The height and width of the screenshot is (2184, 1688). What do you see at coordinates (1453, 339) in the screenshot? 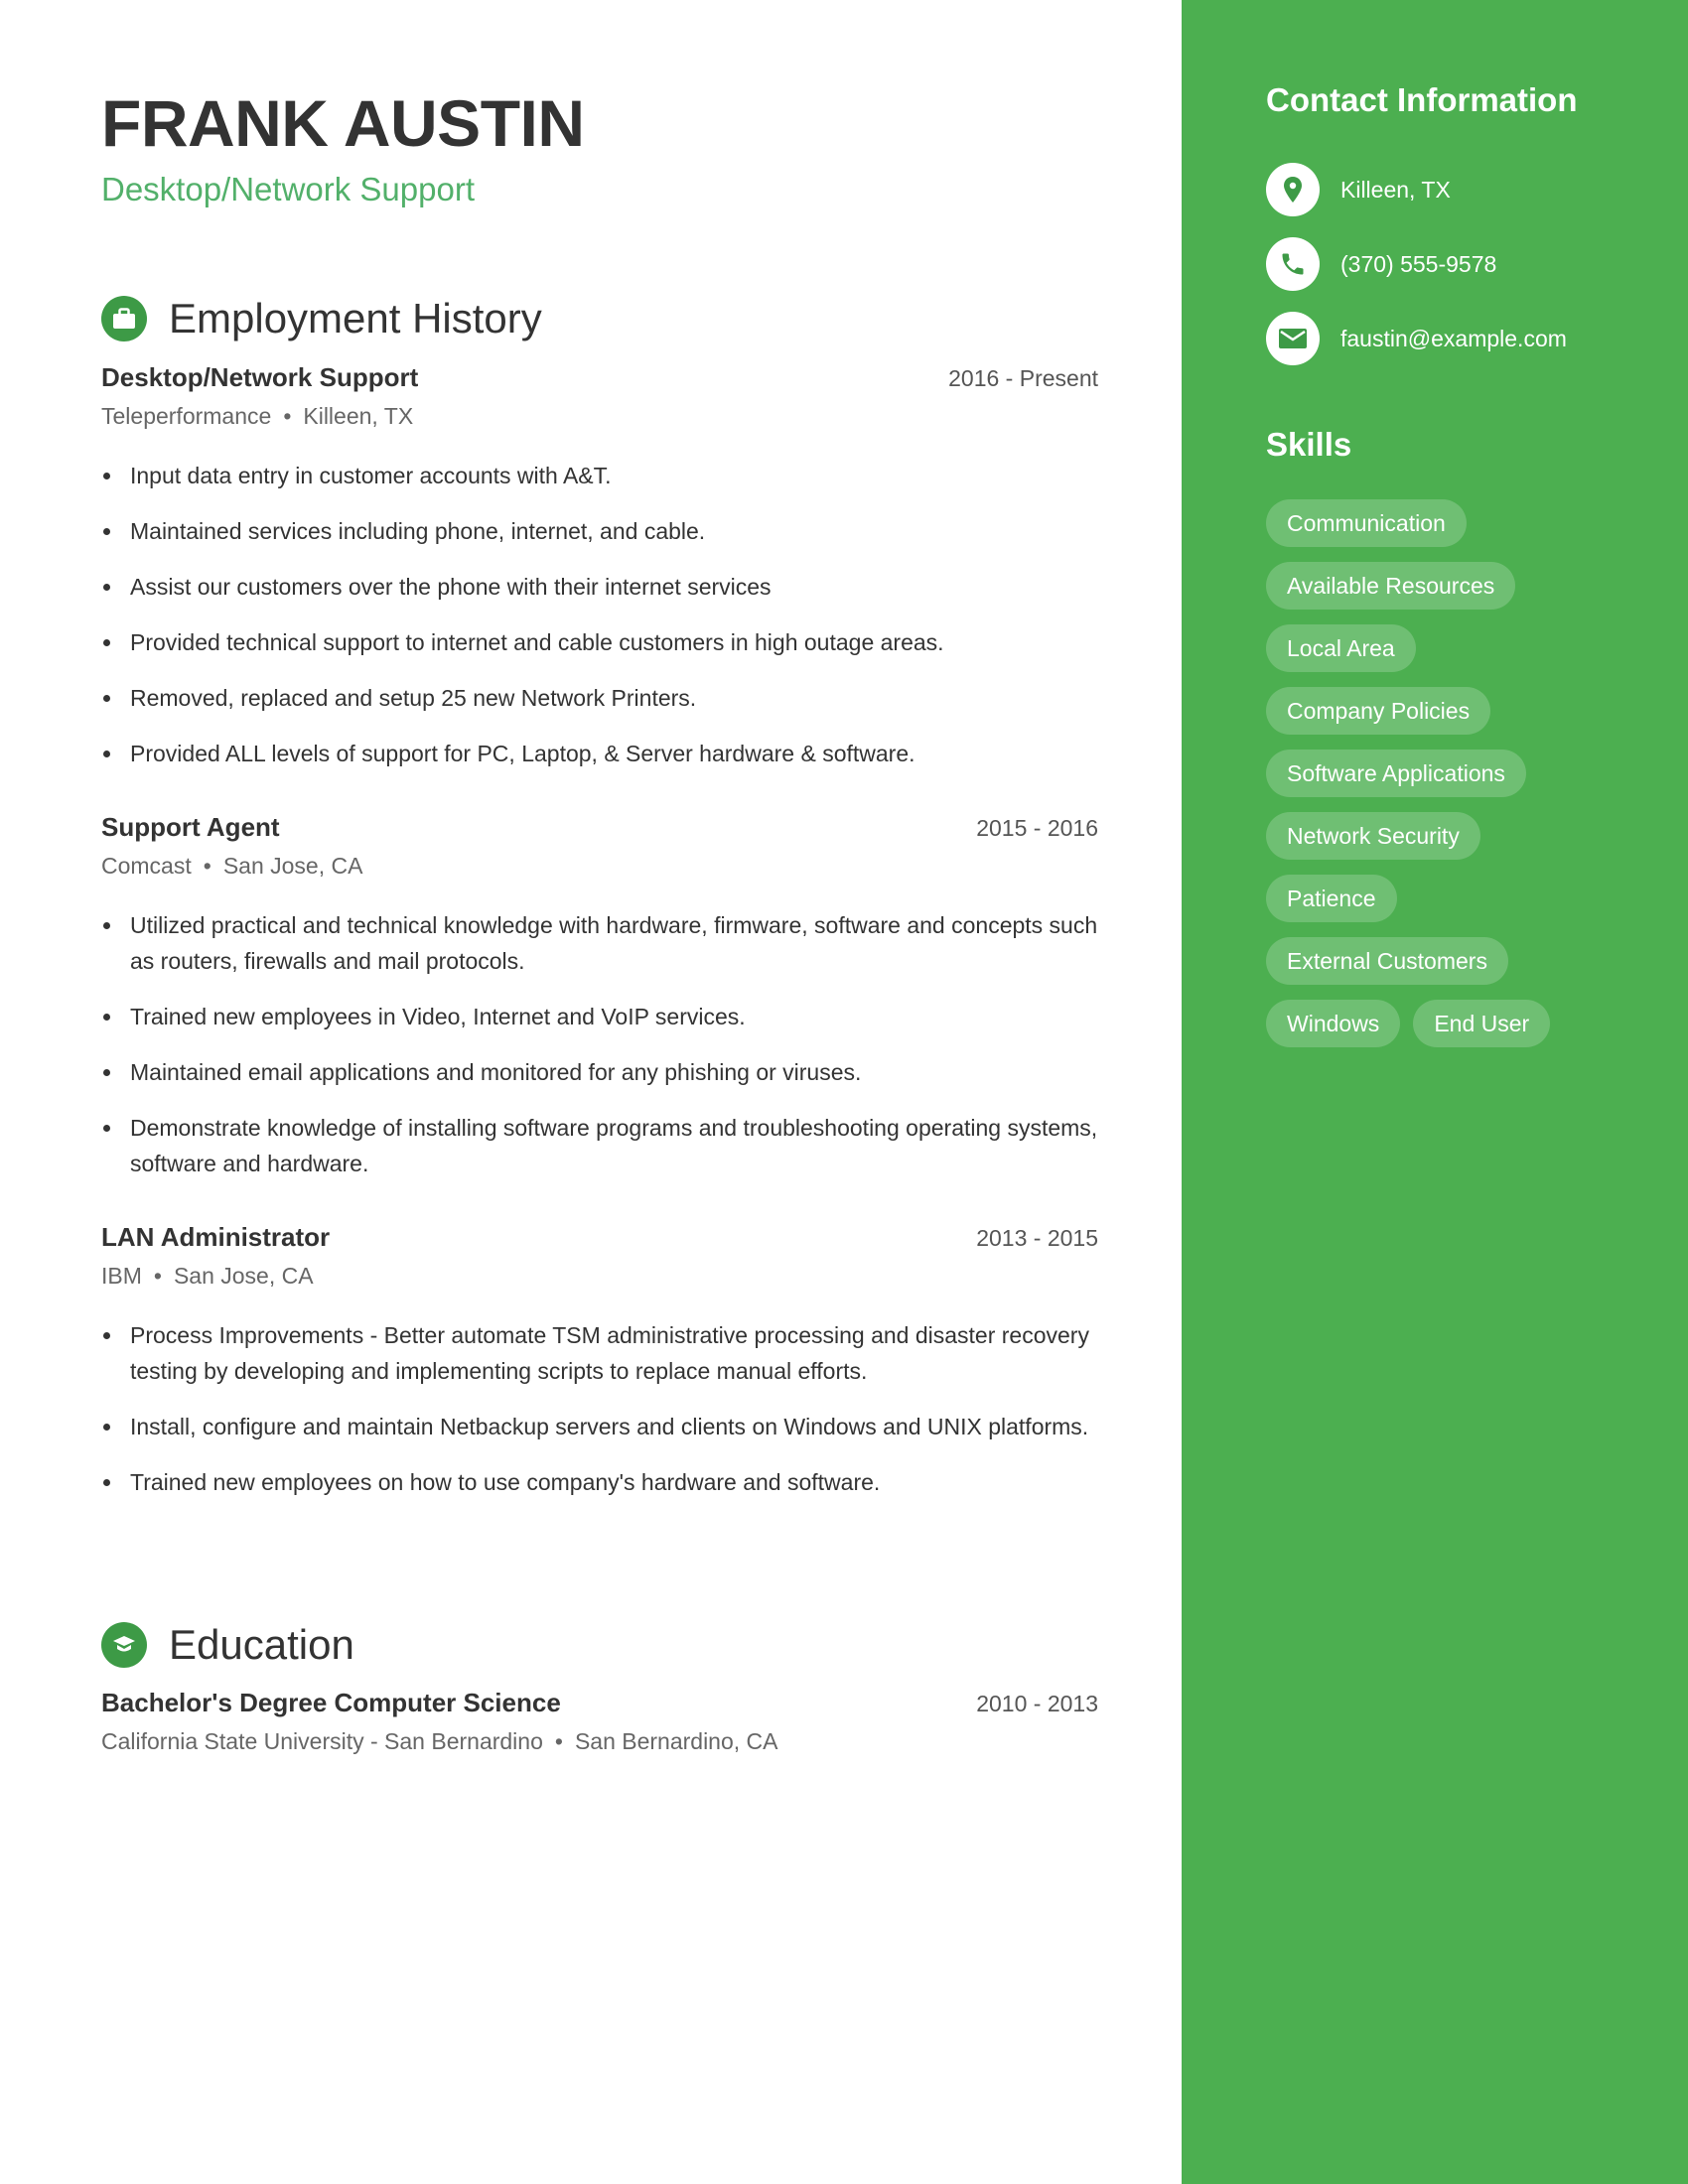
I see `contact-email-text: faustin@example.com` at bounding box center [1453, 339].